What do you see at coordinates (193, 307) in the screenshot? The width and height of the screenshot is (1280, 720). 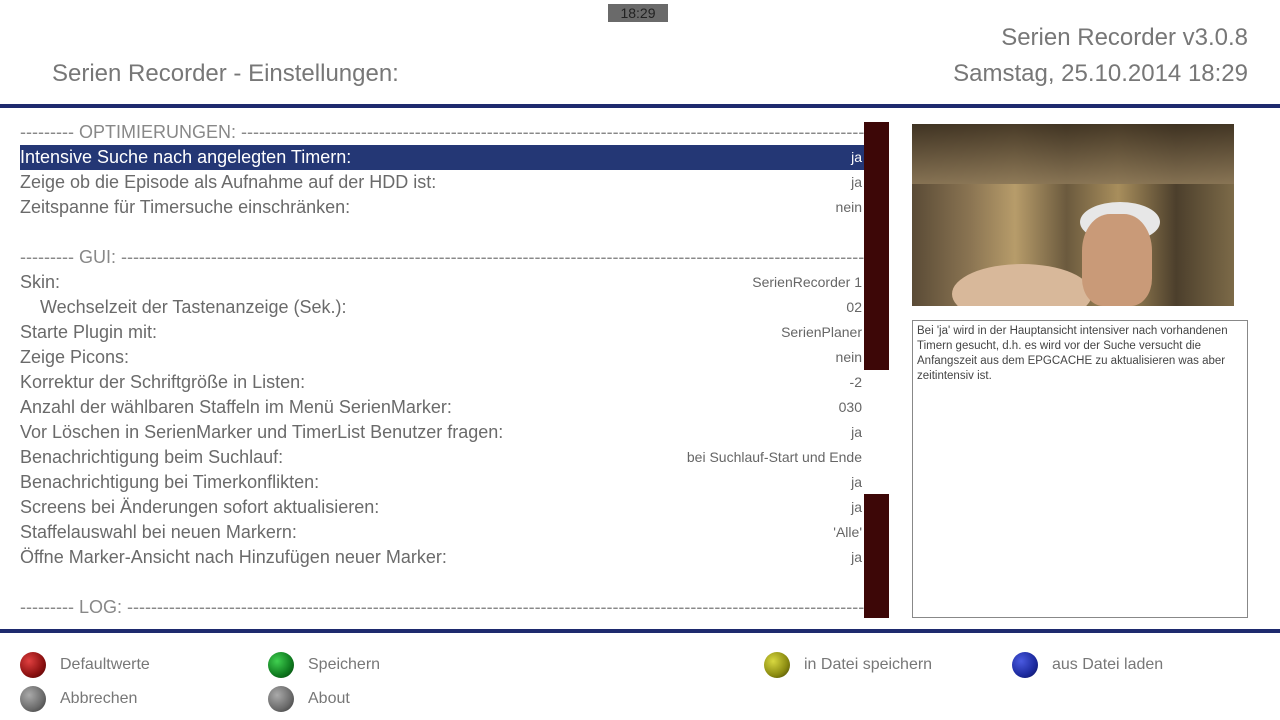 I see `setting-label: Wechselzeit der Tastenanzeige (Sek.):` at bounding box center [193, 307].